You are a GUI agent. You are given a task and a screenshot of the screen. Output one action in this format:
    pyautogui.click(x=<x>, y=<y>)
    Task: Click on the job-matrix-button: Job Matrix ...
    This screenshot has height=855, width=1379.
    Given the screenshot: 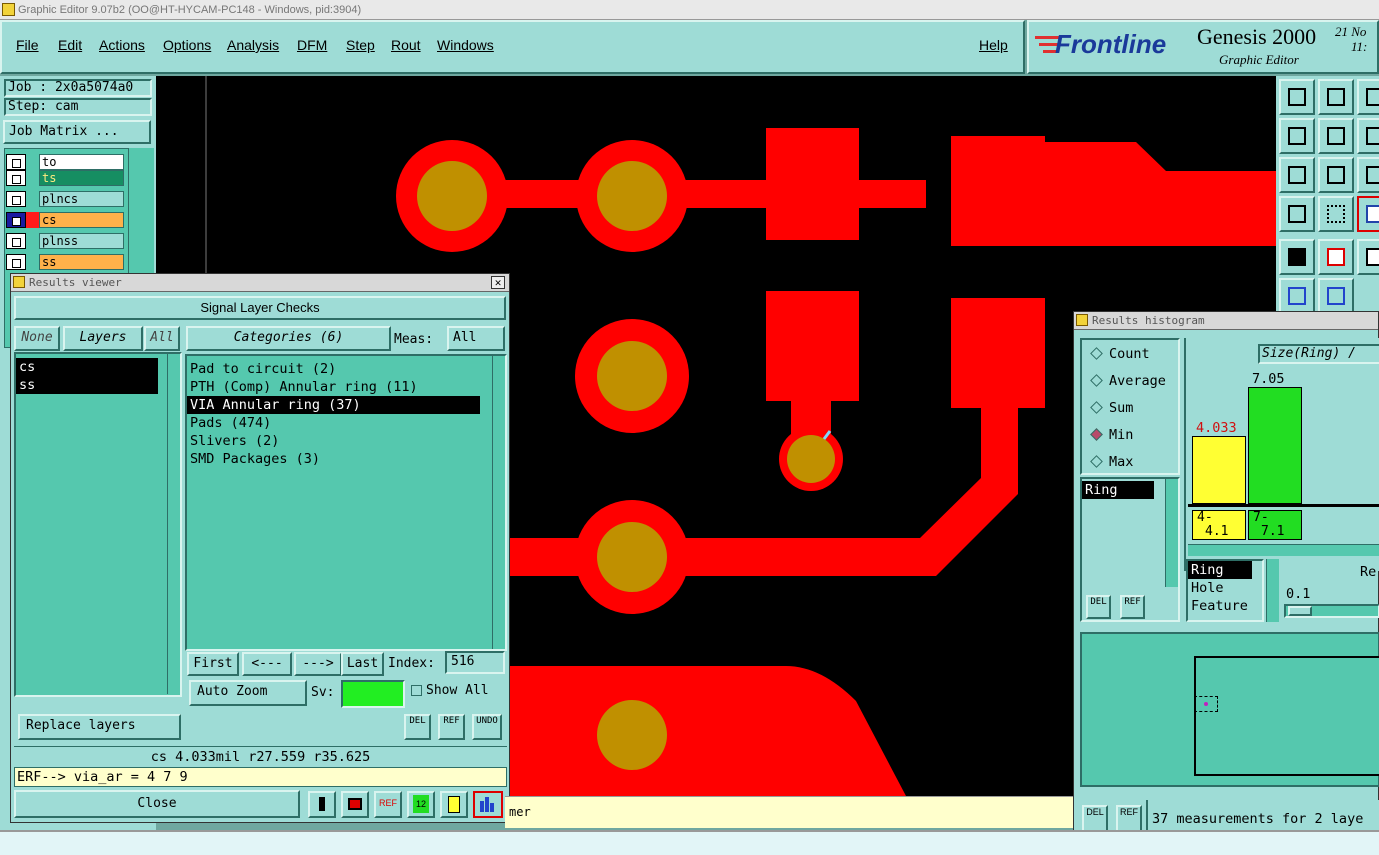 What is the action you would take?
    pyautogui.click(x=77, y=132)
    